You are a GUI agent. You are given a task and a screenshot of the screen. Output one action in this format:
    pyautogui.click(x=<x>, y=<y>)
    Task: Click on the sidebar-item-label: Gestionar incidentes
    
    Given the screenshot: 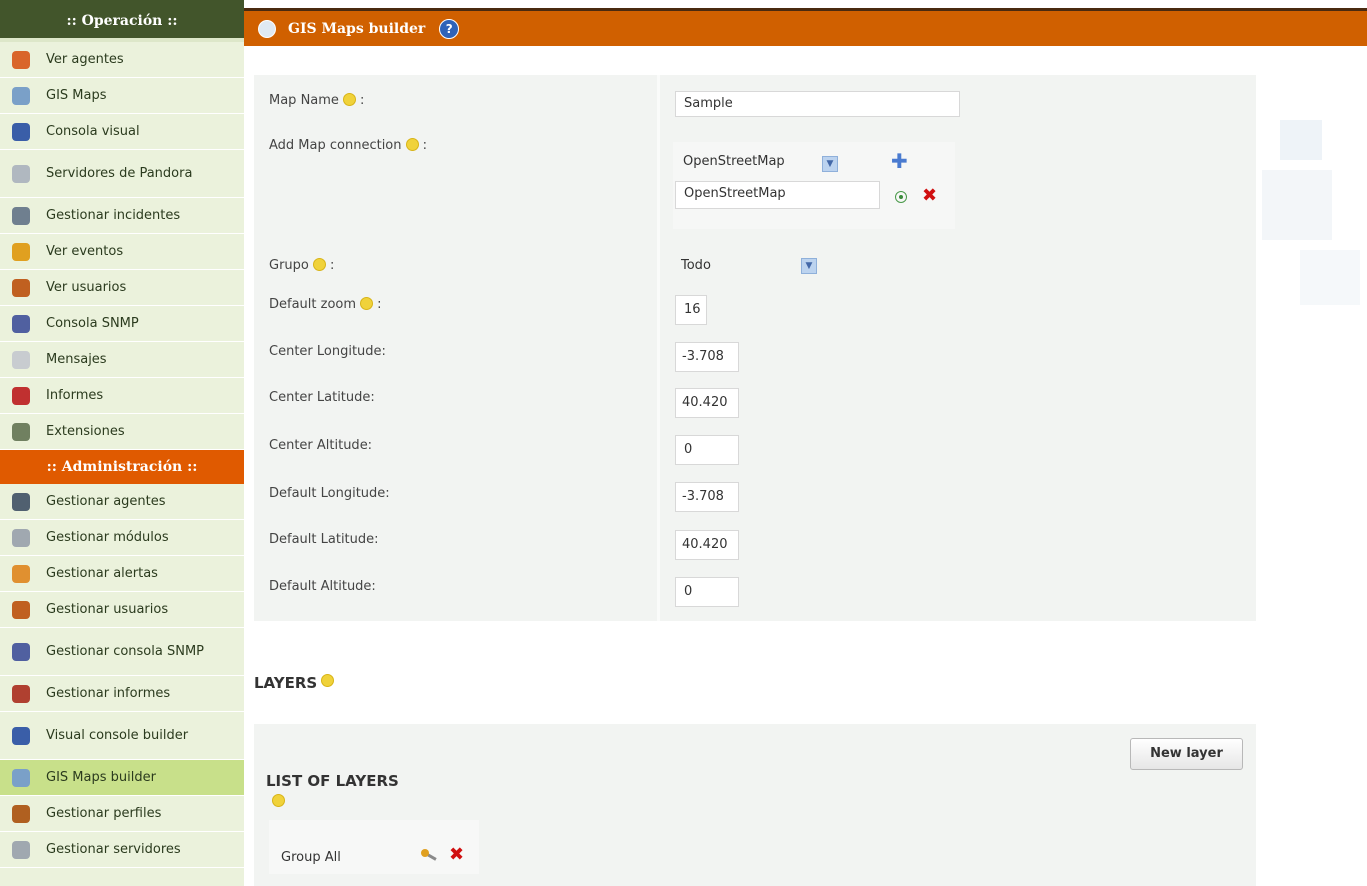 What is the action you would take?
    pyautogui.click(x=113, y=215)
    